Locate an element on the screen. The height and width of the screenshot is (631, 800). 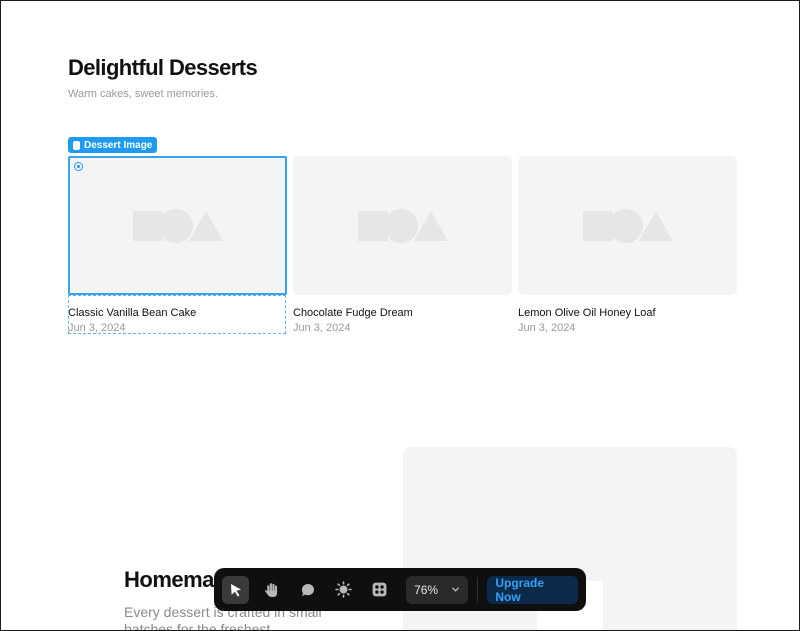
upgrade-button: Upgrade Now is located at coordinates (532, 589).